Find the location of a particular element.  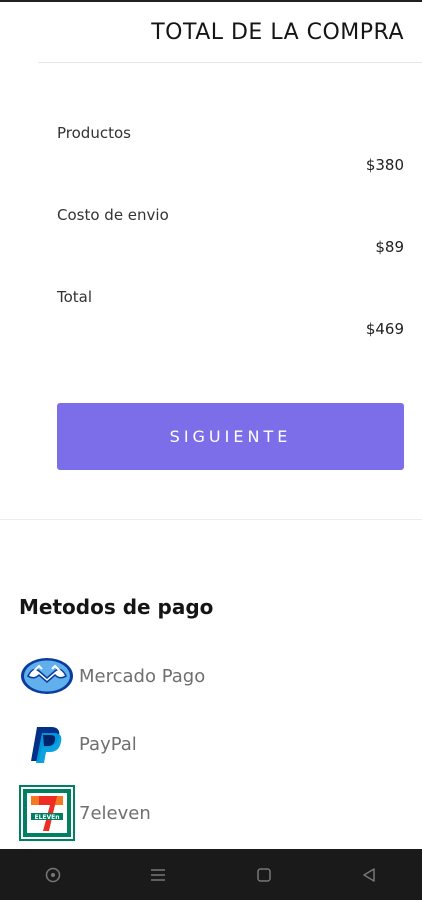

system-navbar is located at coordinates (211, 874).